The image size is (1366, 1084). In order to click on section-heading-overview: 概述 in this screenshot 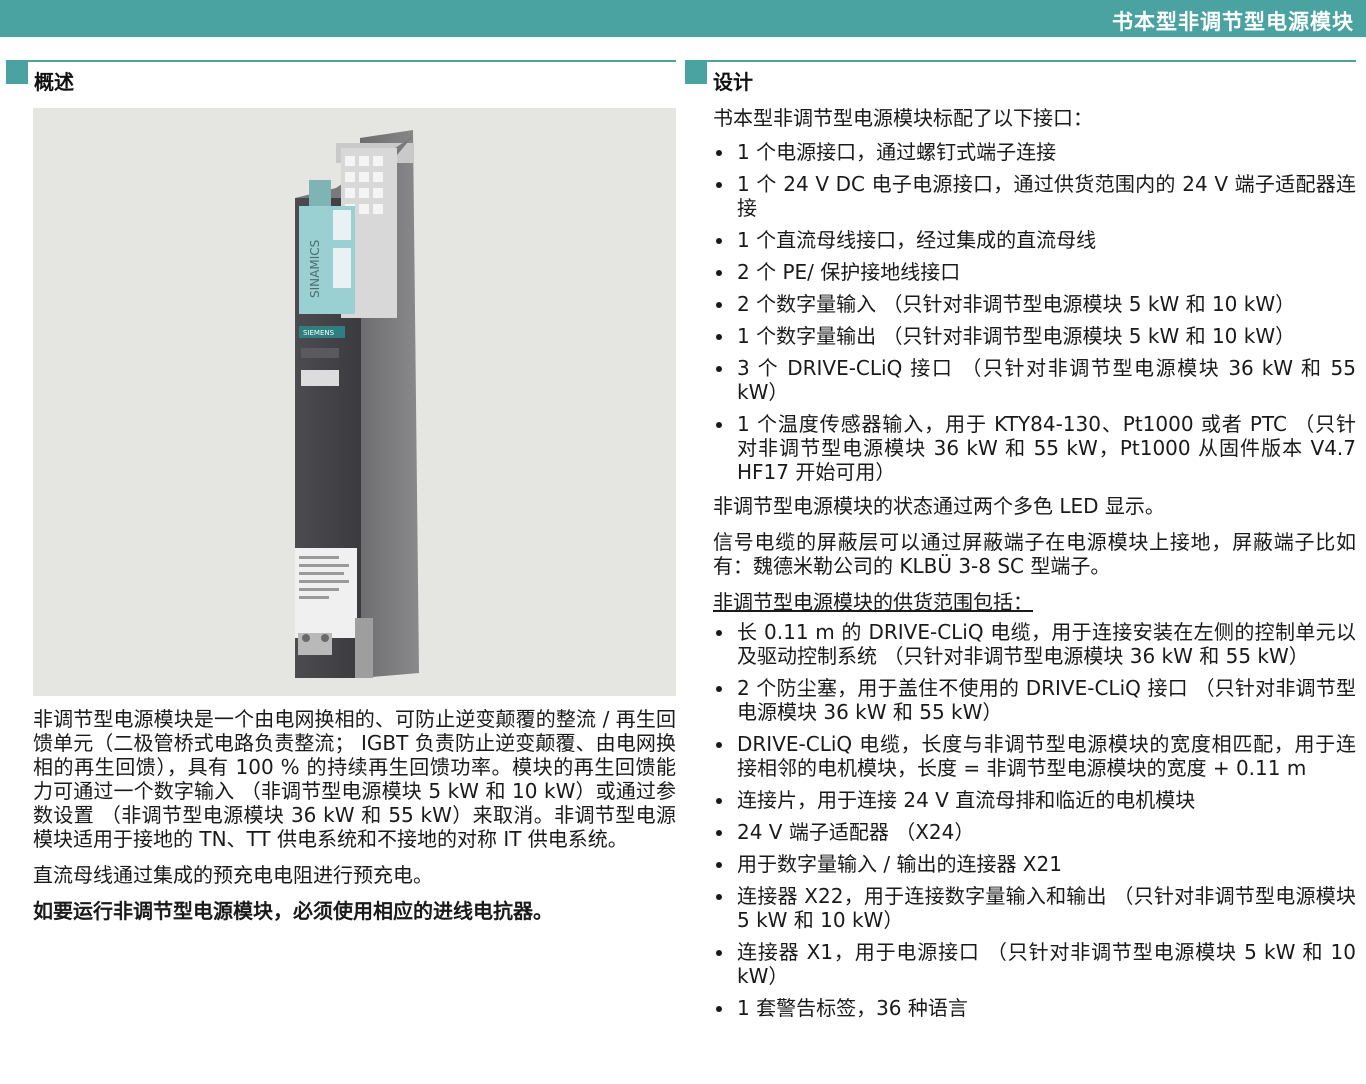, I will do `click(341, 77)`.